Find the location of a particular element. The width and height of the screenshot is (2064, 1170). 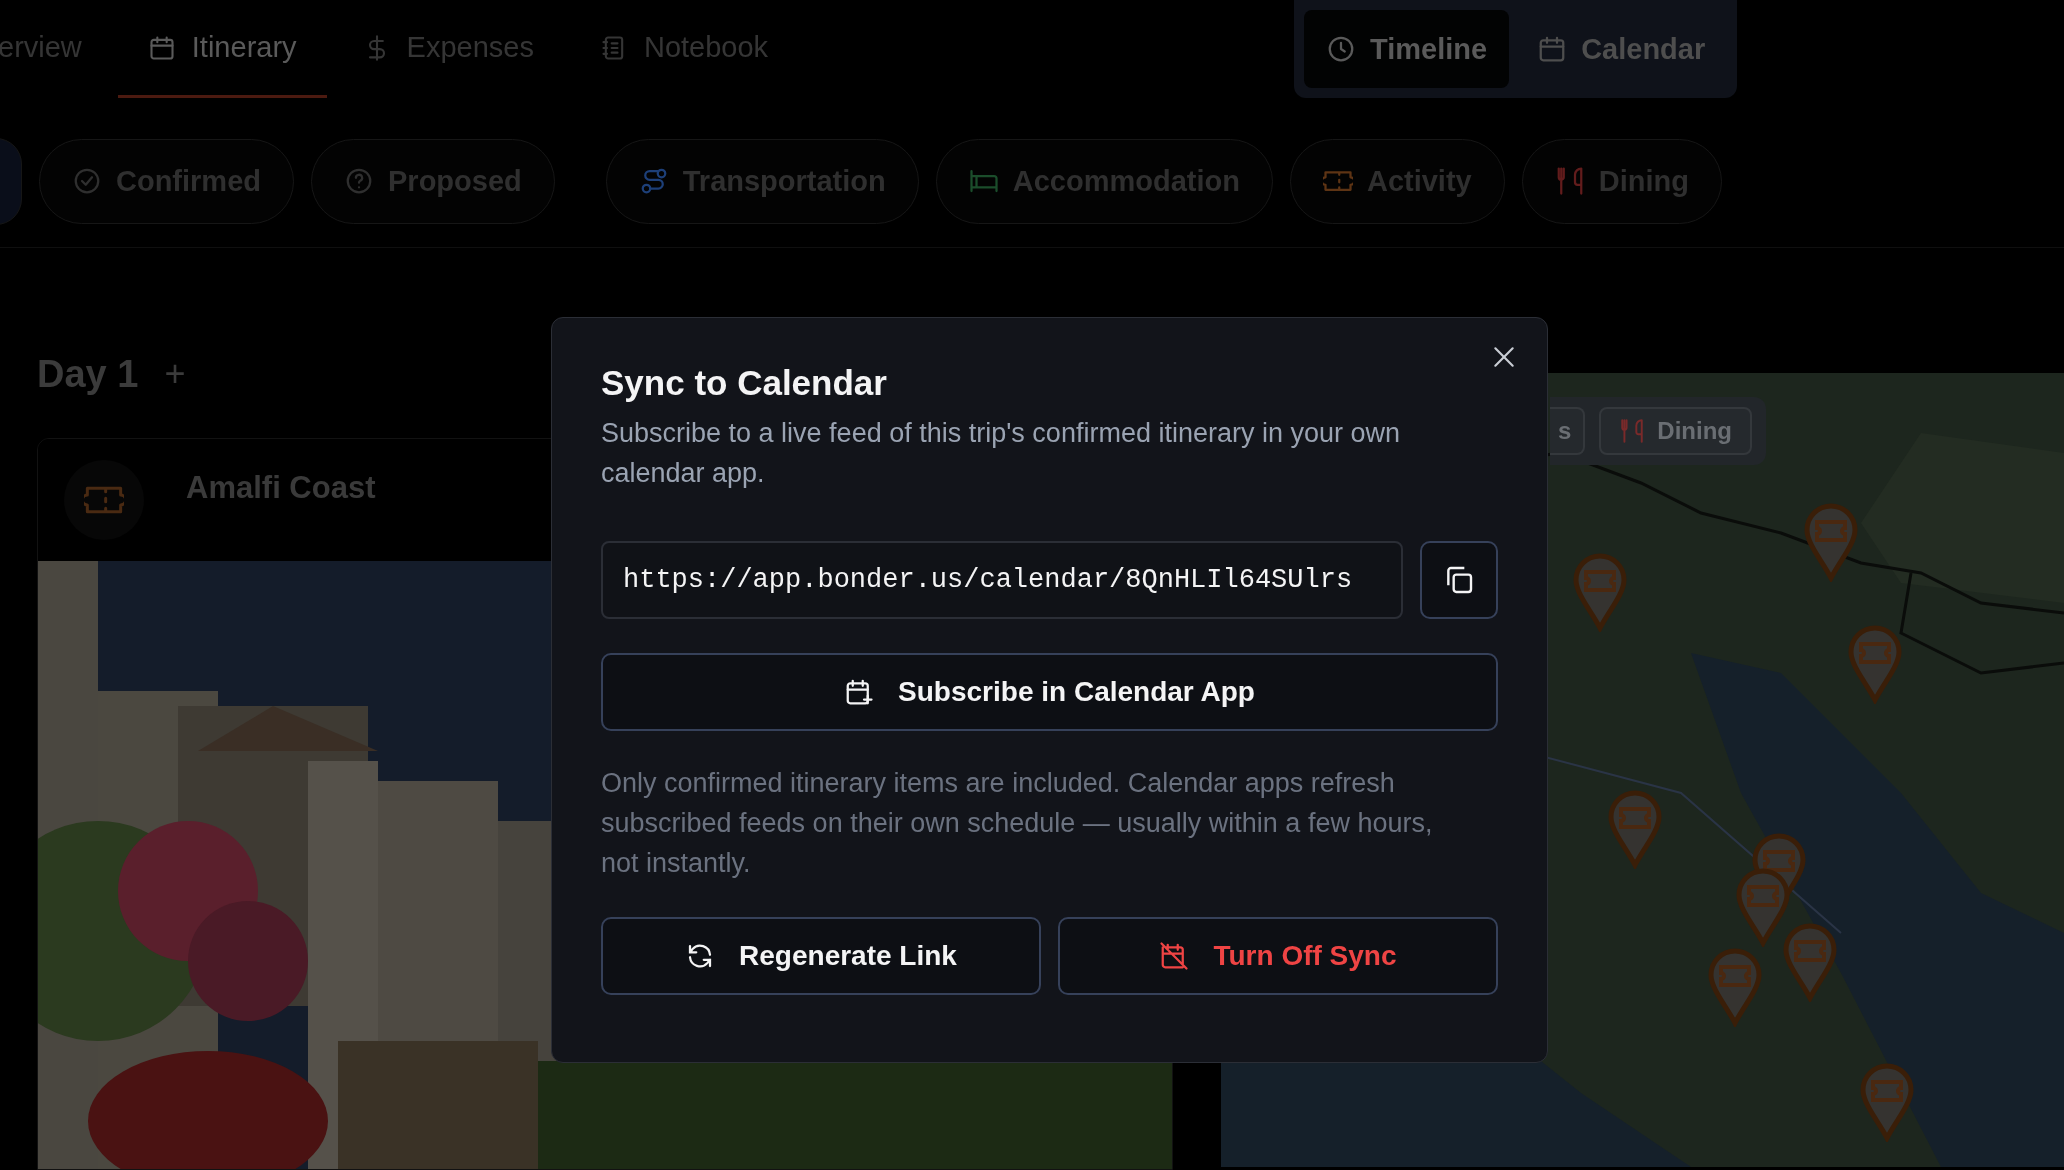

regenerate-button: Regenerate Link is located at coordinates (821, 956).